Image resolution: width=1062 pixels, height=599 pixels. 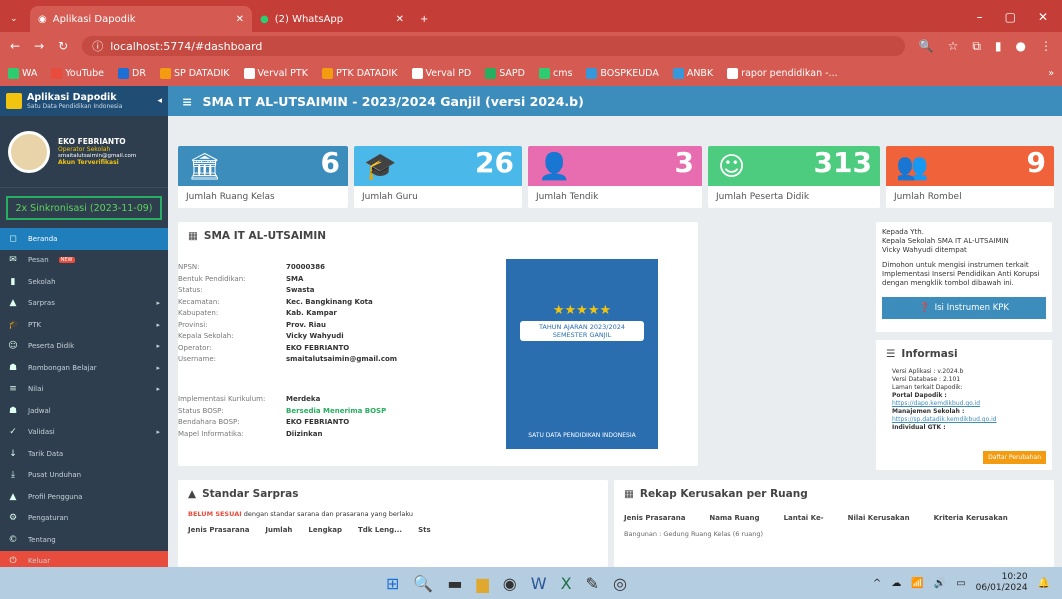 I want to click on sidebar-item-11: ⤓ Pusat Unduhan, so click(x=84, y=476).